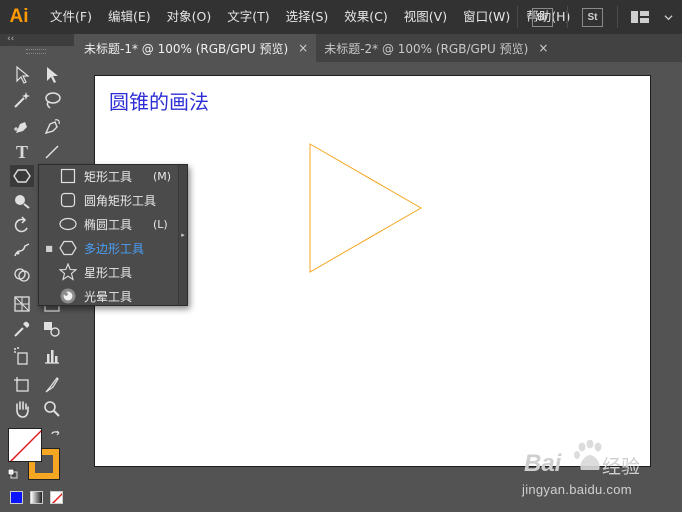  I want to click on swap-fill-stroke-icon, so click(56, 436).